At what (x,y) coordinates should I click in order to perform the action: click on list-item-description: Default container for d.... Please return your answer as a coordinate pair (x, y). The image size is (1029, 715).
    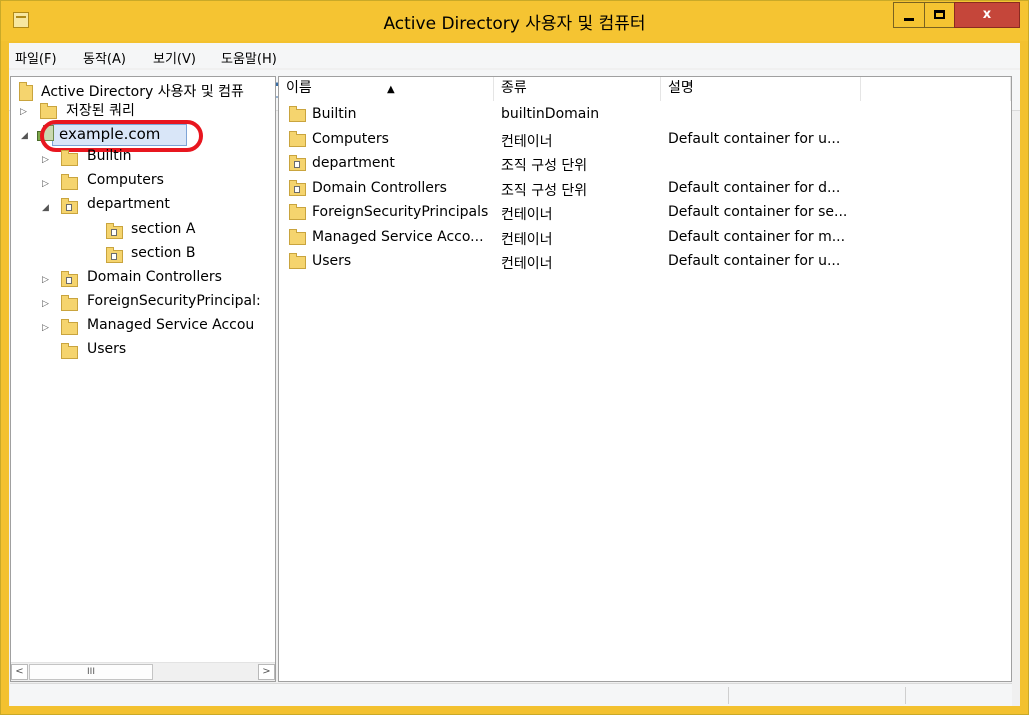
    Looking at the image, I should click on (754, 187).